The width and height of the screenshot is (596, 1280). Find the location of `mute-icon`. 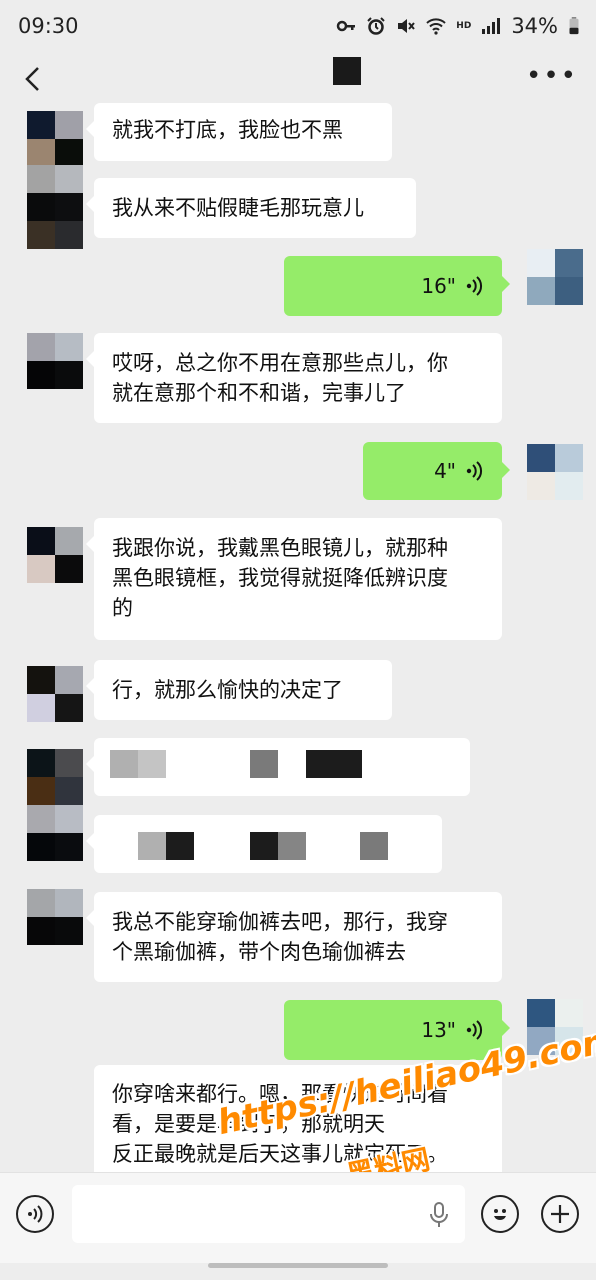

mute-icon is located at coordinates (407, 26).